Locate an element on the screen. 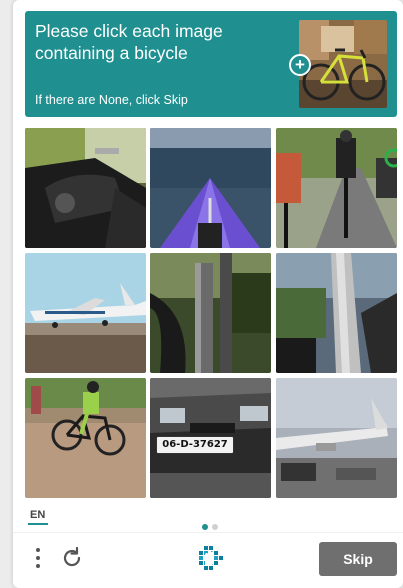 This screenshot has height=588, width=403. bicycle-rider-pov-photo is located at coordinates (336, 313).